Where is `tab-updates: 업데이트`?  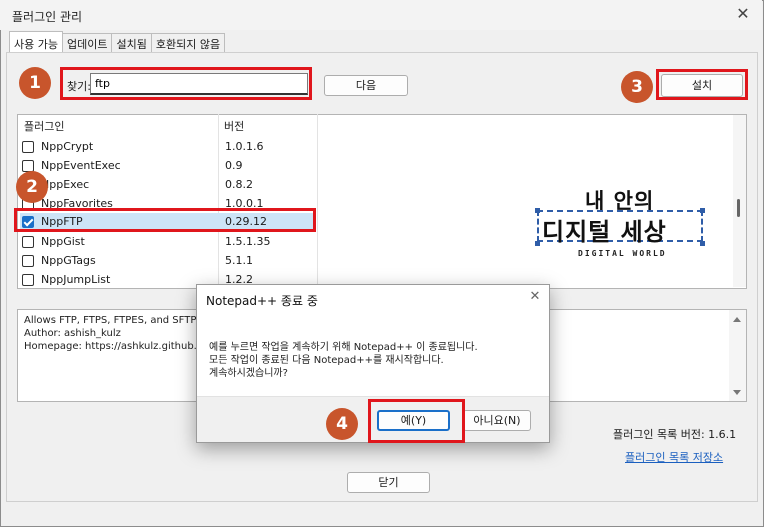
tab-updates: 업데이트 is located at coordinates (87, 42).